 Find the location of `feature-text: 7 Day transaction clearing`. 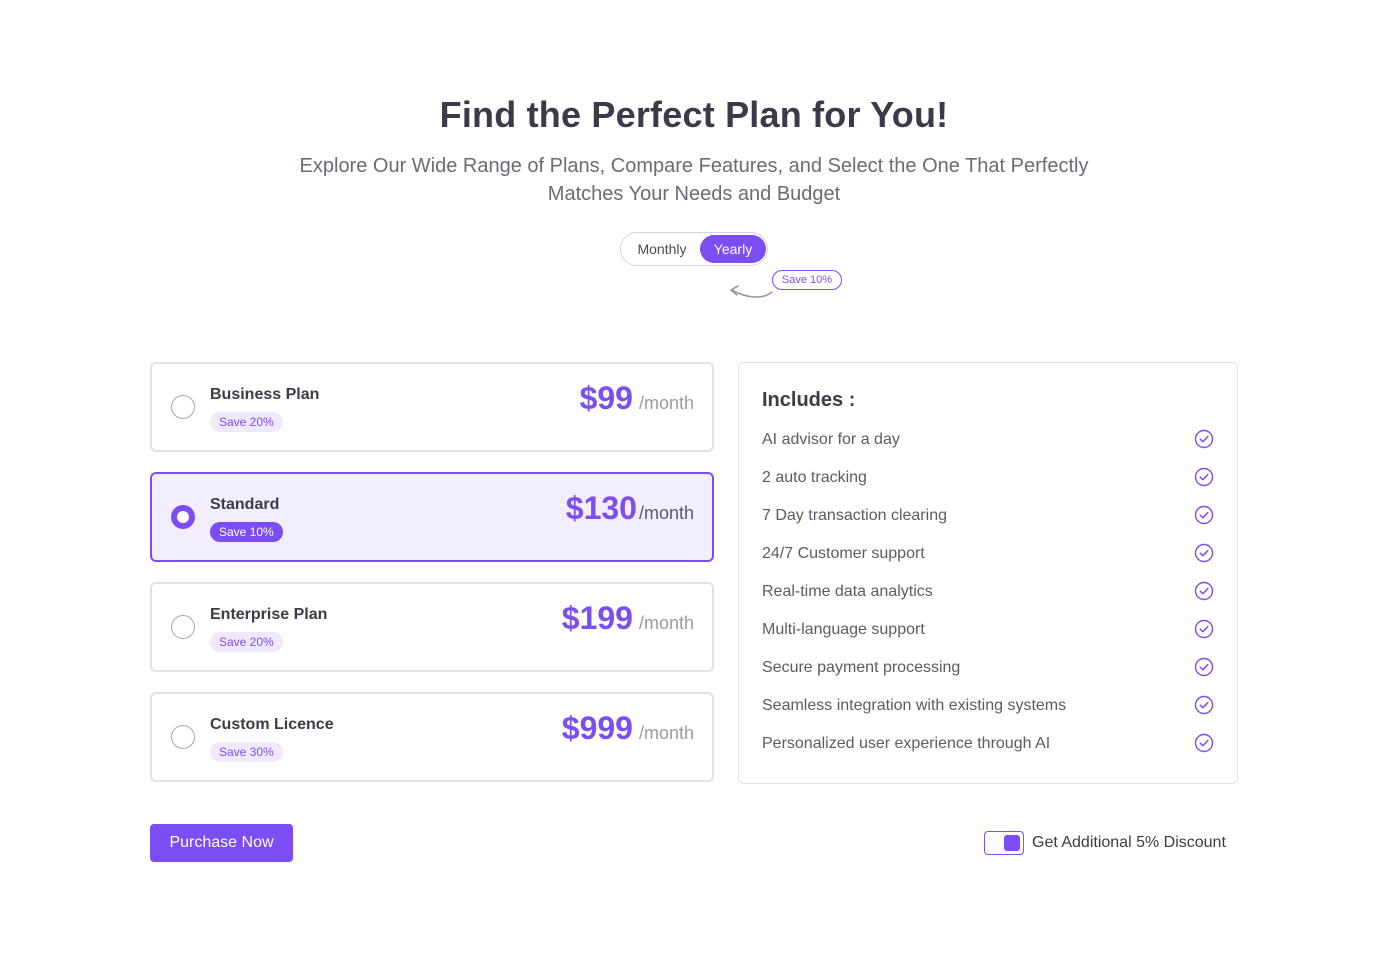

feature-text: 7 Day transaction clearing is located at coordinates (854, 515).